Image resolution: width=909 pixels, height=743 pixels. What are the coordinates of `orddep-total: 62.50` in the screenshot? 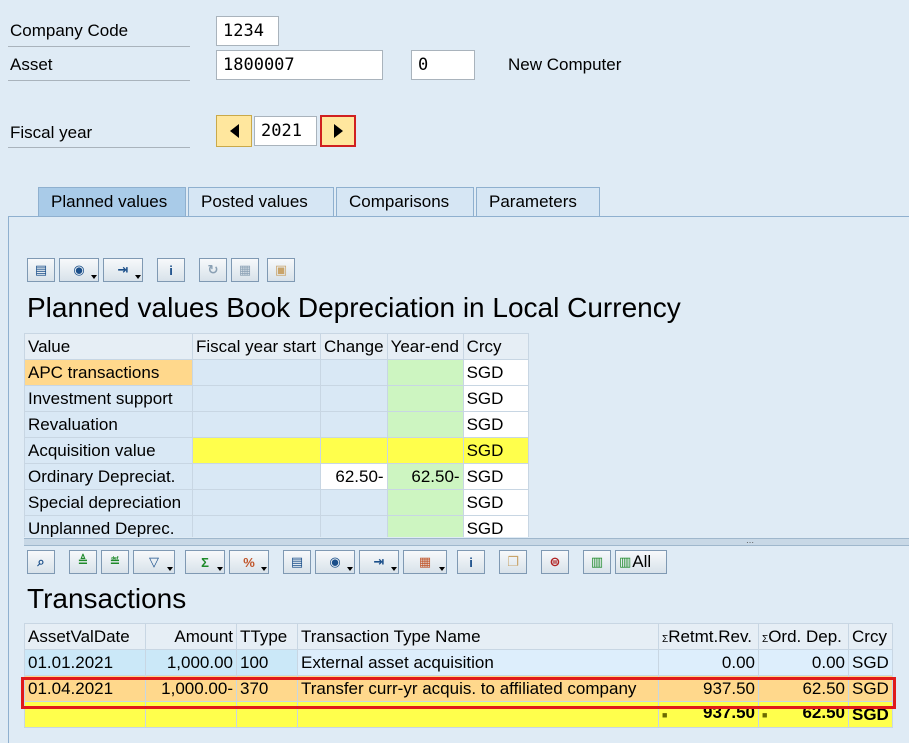 It's located at (823, 712).